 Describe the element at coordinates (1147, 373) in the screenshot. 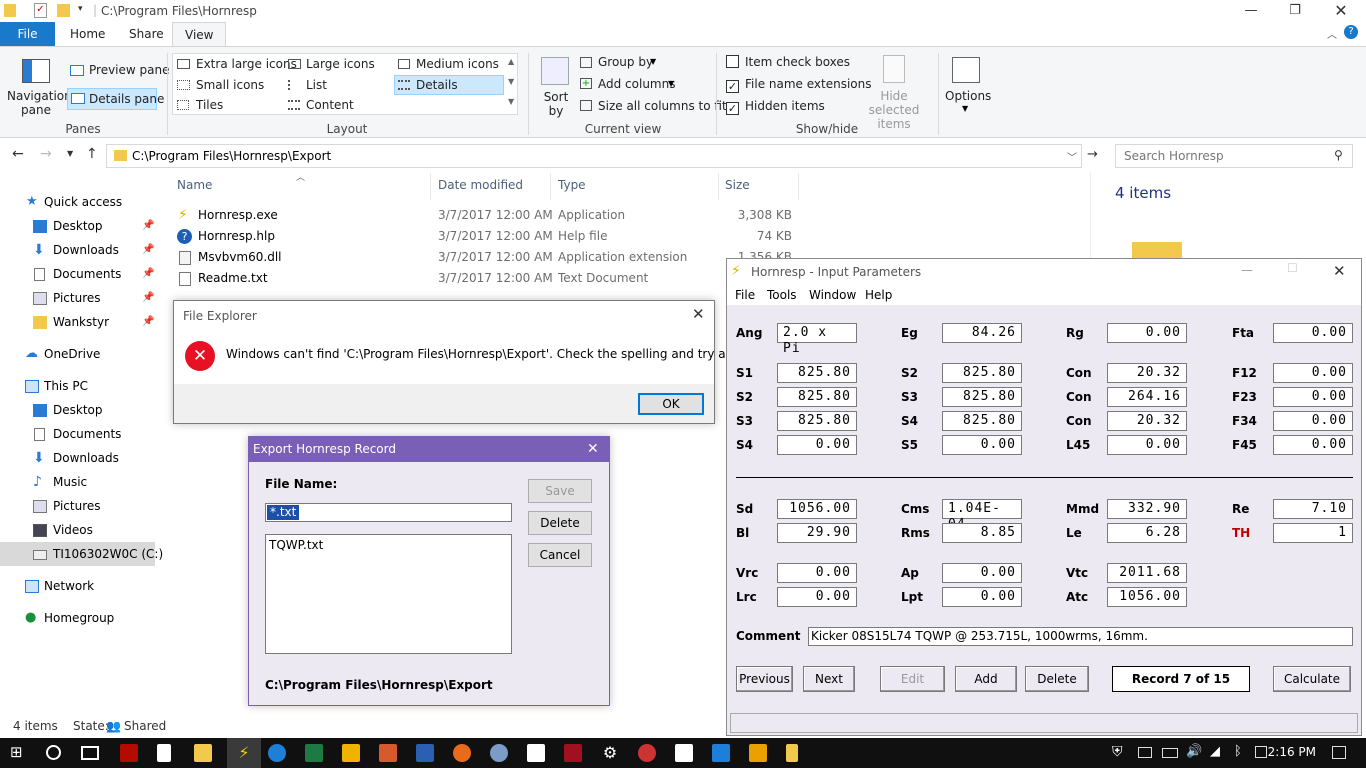

I see `param-field-con: 20.32` at that location.